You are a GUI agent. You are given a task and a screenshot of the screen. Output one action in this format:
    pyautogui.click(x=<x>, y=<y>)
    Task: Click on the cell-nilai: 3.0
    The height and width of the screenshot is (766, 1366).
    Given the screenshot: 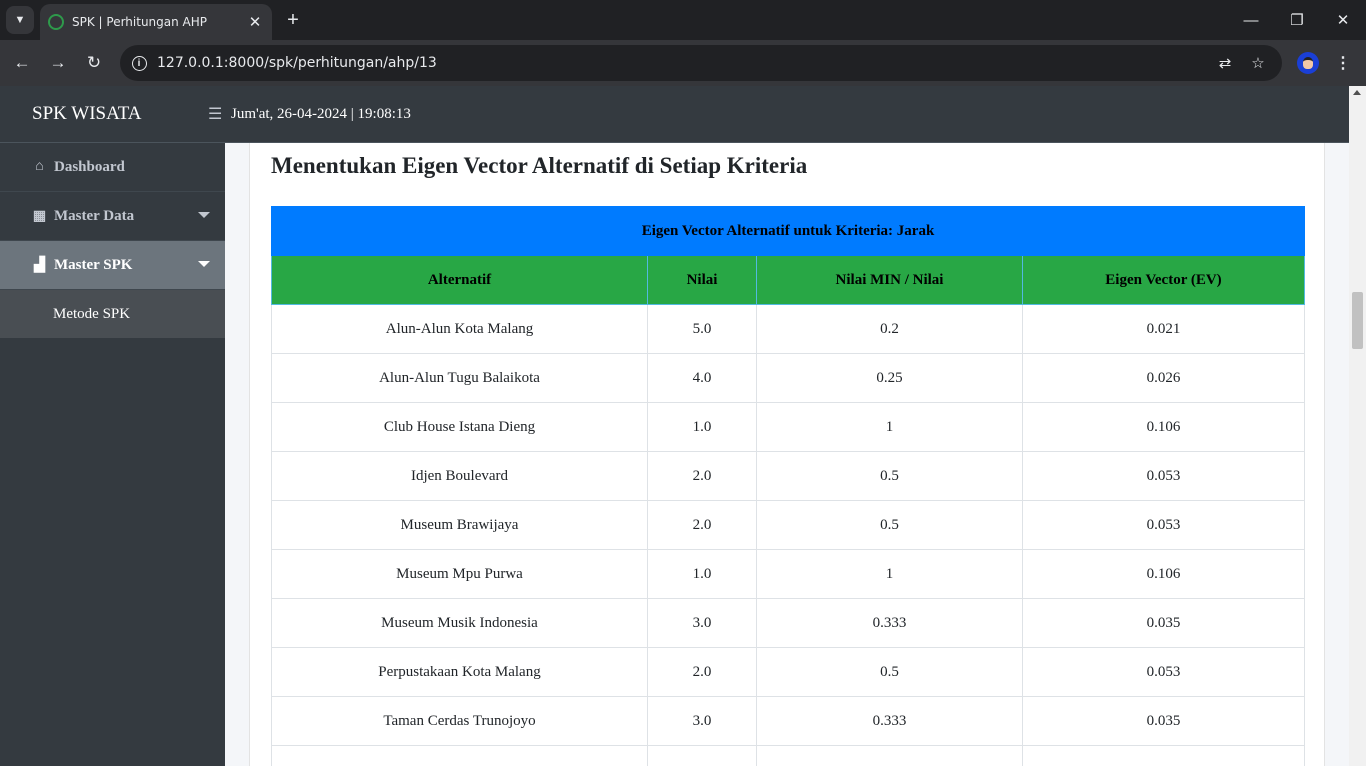 What is the action you would take?
    pyautogui.click(x=702, y=623)
    